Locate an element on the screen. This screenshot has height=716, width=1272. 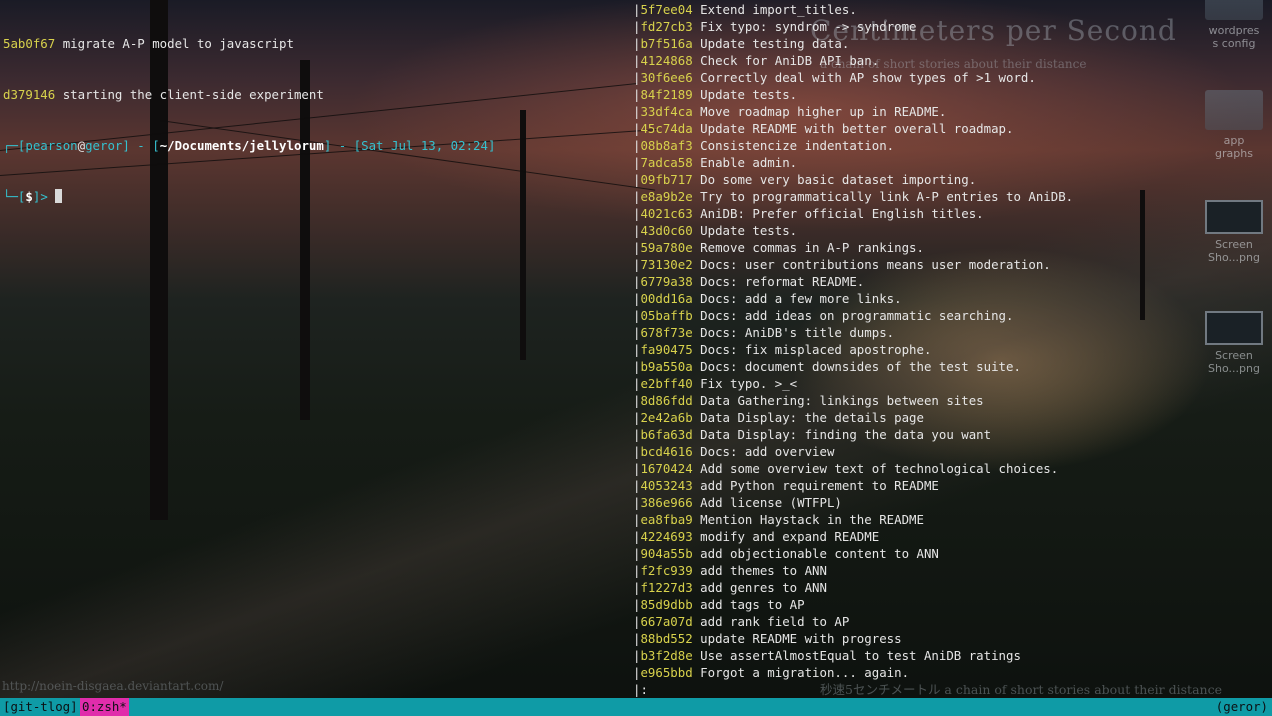
commit-line: |fd27cb3 Fix typo: syndrom -> syndrome is located at coordinates (952, 26).